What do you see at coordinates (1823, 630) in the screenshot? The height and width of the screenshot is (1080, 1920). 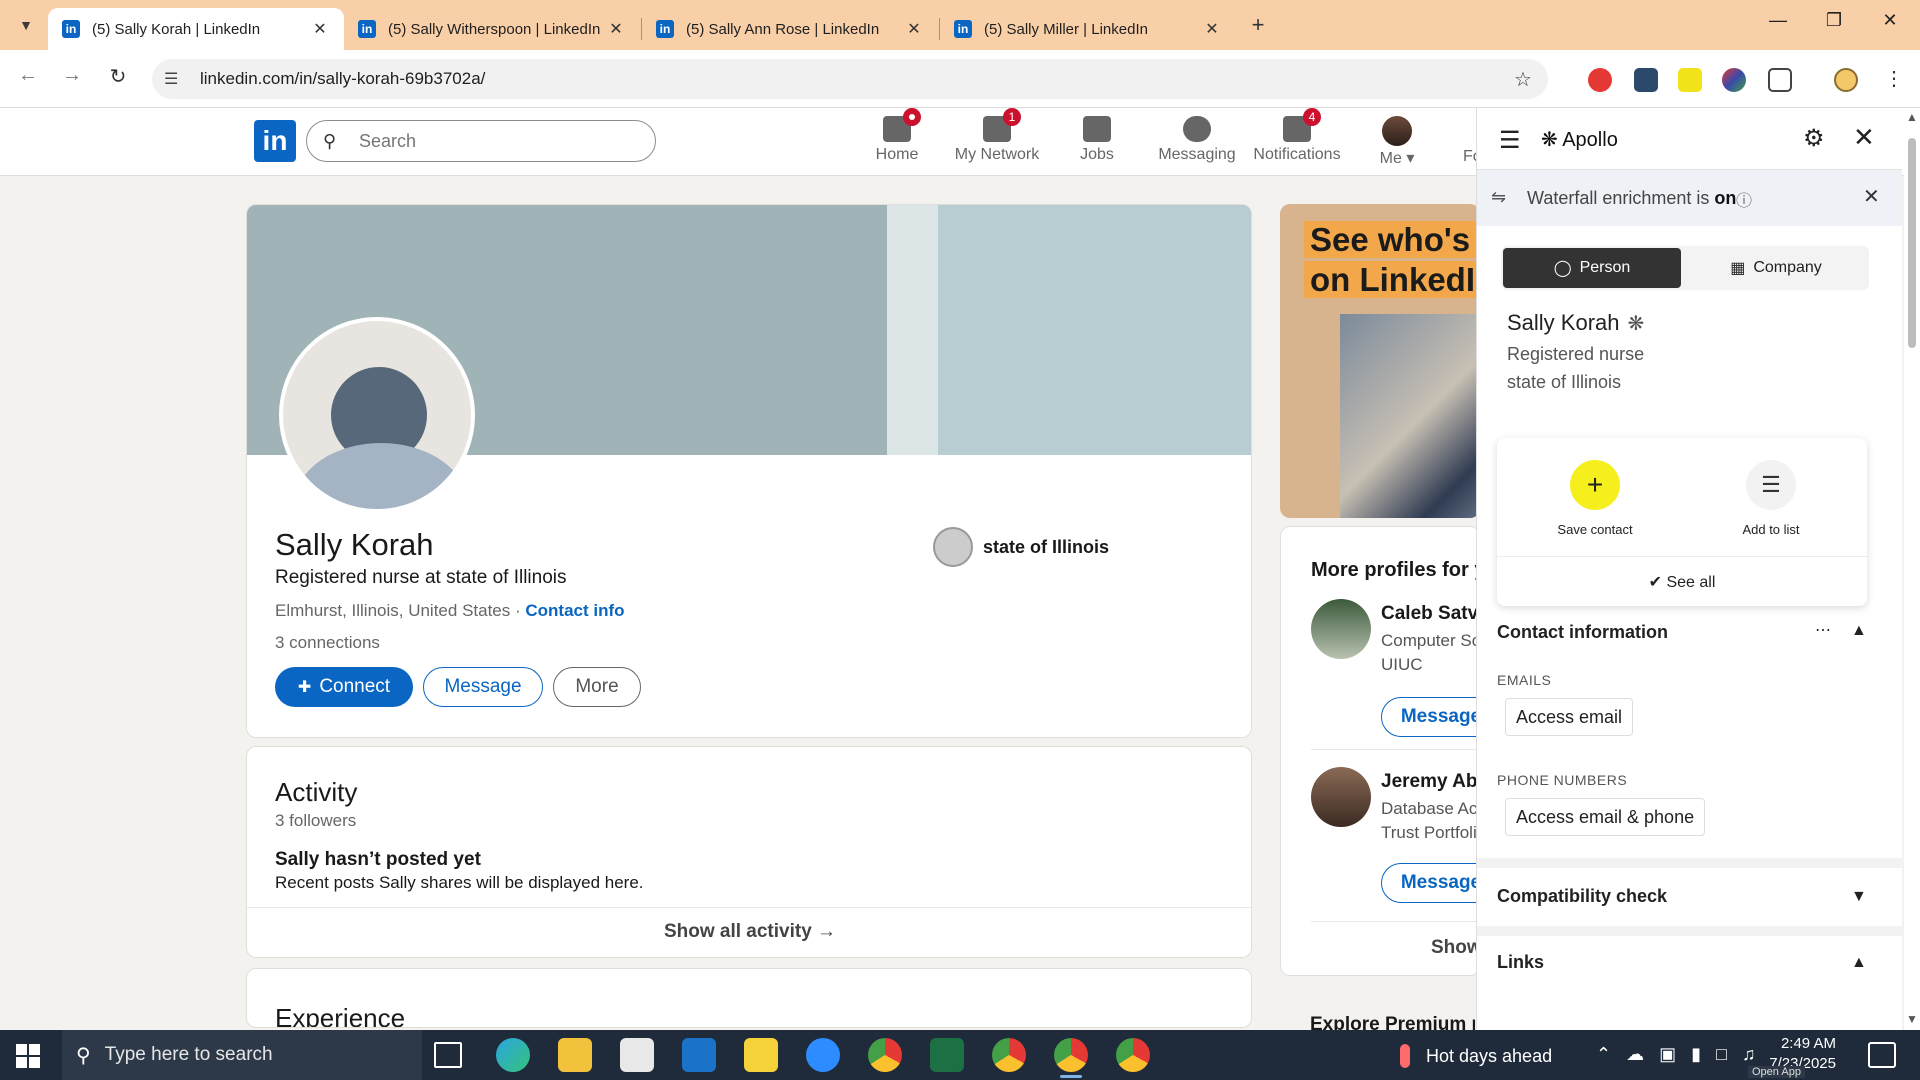 I see `more-options-icon: ⋯` at bounding box center [1823, 630].